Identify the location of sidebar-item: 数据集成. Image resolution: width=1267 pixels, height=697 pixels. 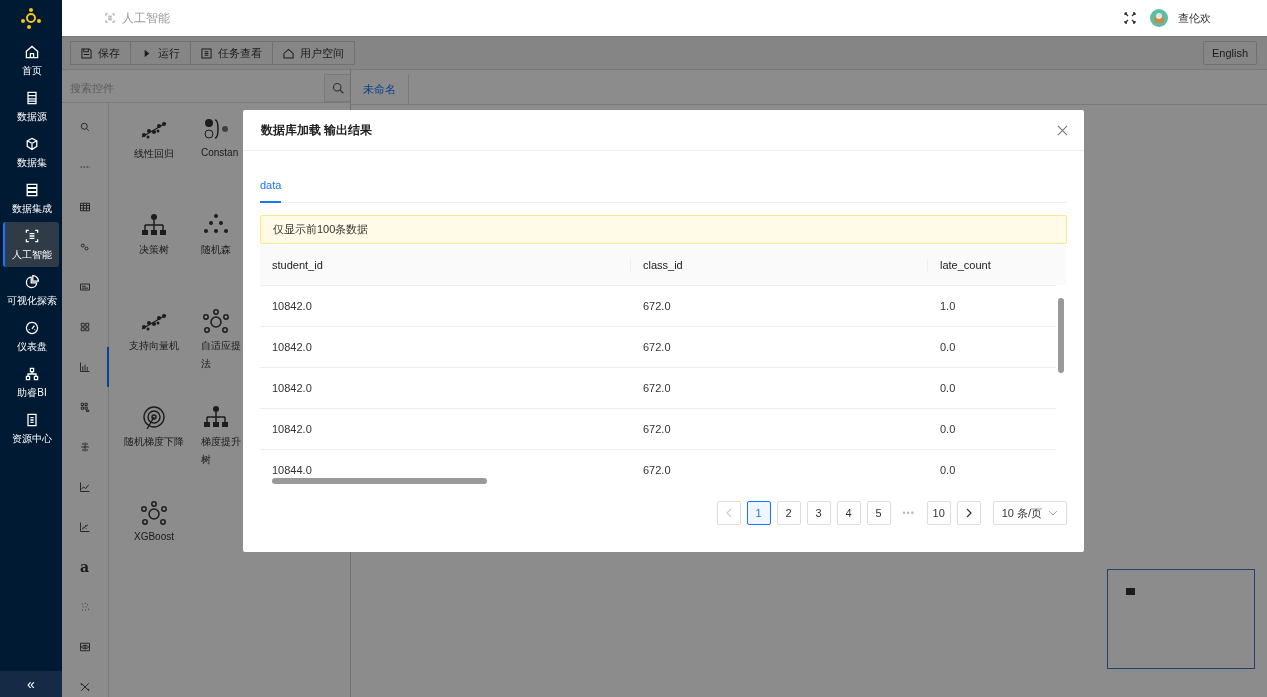
(31, 198).